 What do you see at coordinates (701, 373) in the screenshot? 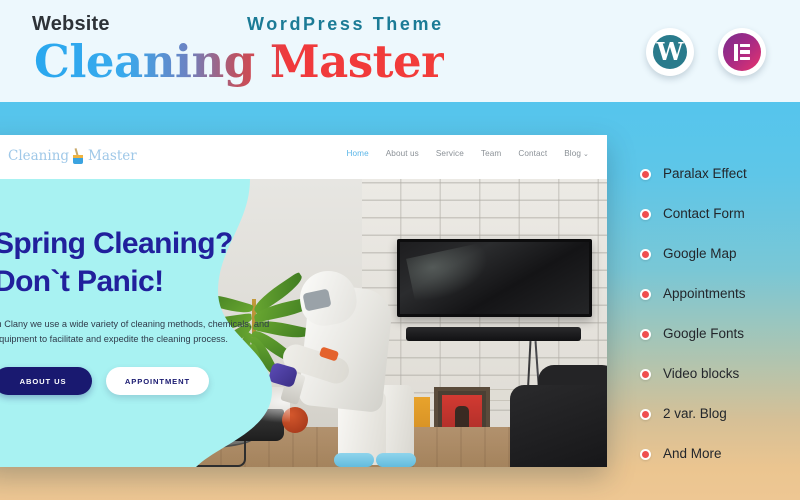
I see `feature-label: Video blocks` at bounding box center [701, 373].